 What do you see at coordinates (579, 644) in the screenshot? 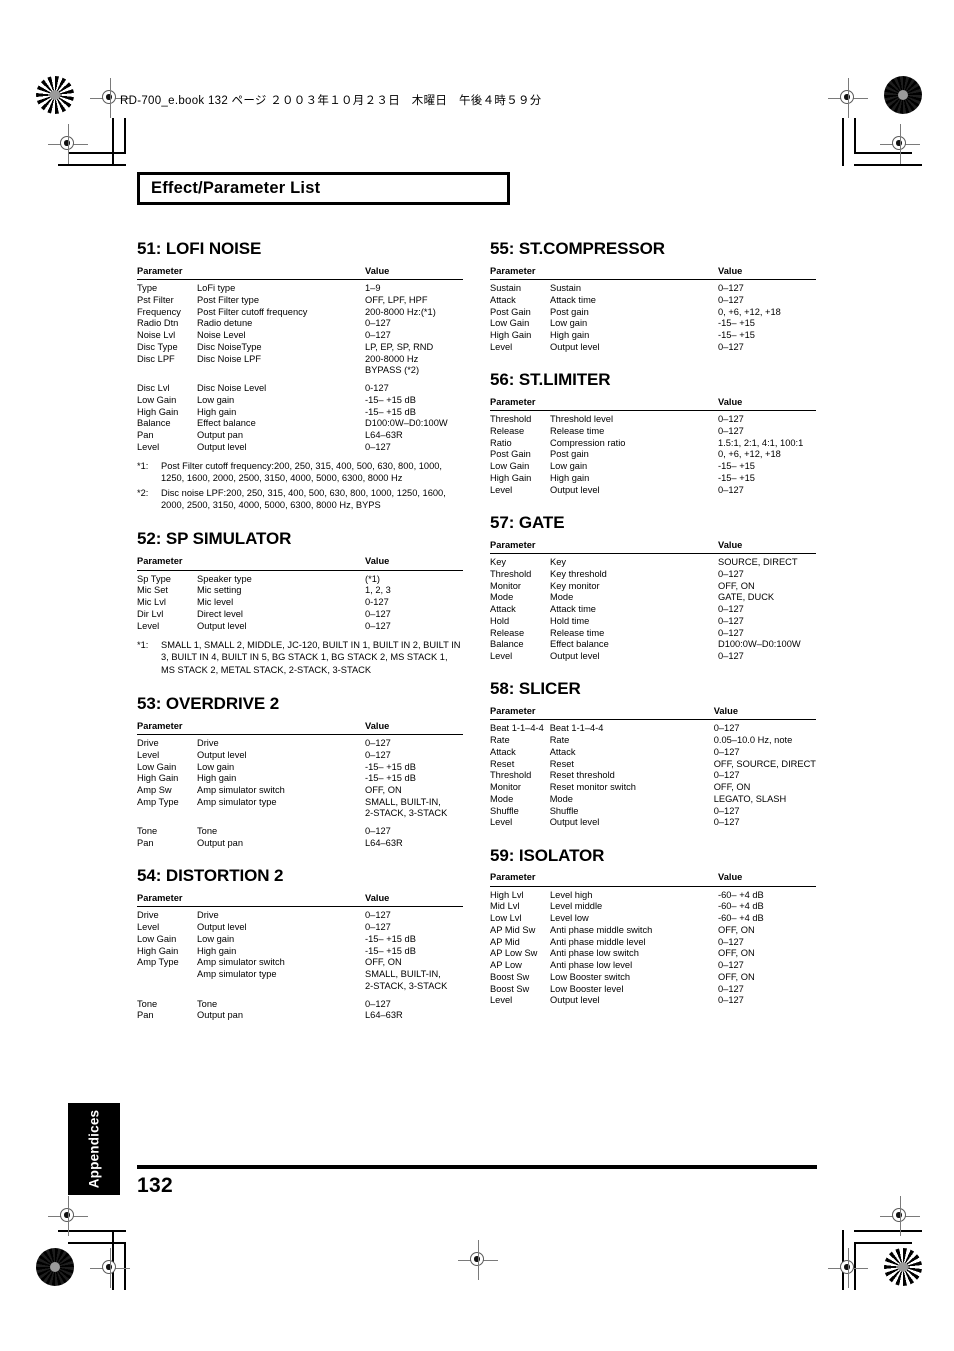
I see `cell-parameter-description: Effect balance` at bounding box center [579, 644].